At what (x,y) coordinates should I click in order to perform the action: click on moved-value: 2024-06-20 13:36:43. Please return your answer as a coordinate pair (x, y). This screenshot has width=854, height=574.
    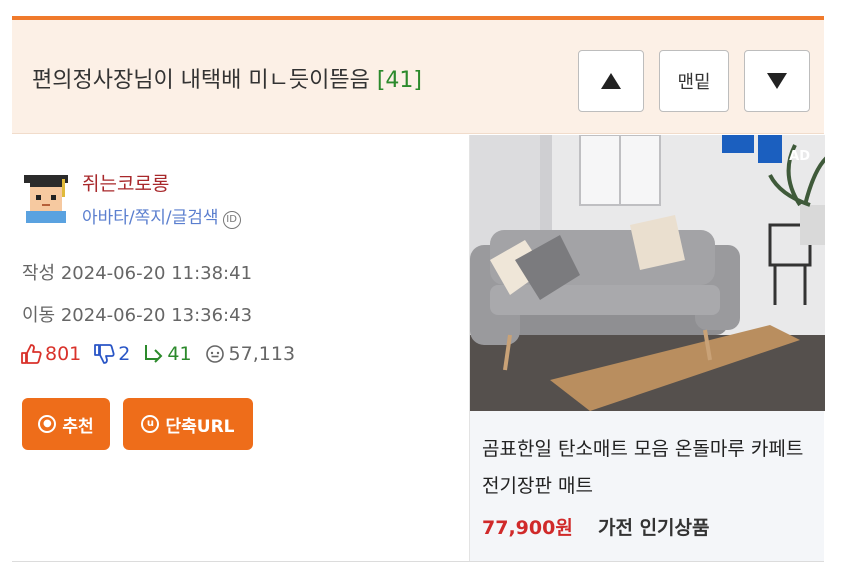
    Looking at the image, I should click on (156, 315).